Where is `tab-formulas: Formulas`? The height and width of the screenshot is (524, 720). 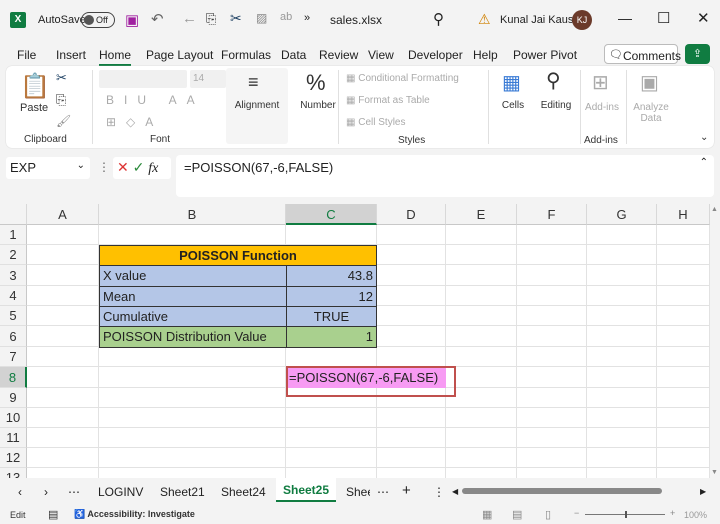
tab-formulas: Formulas is located at coordinates (246, 55).